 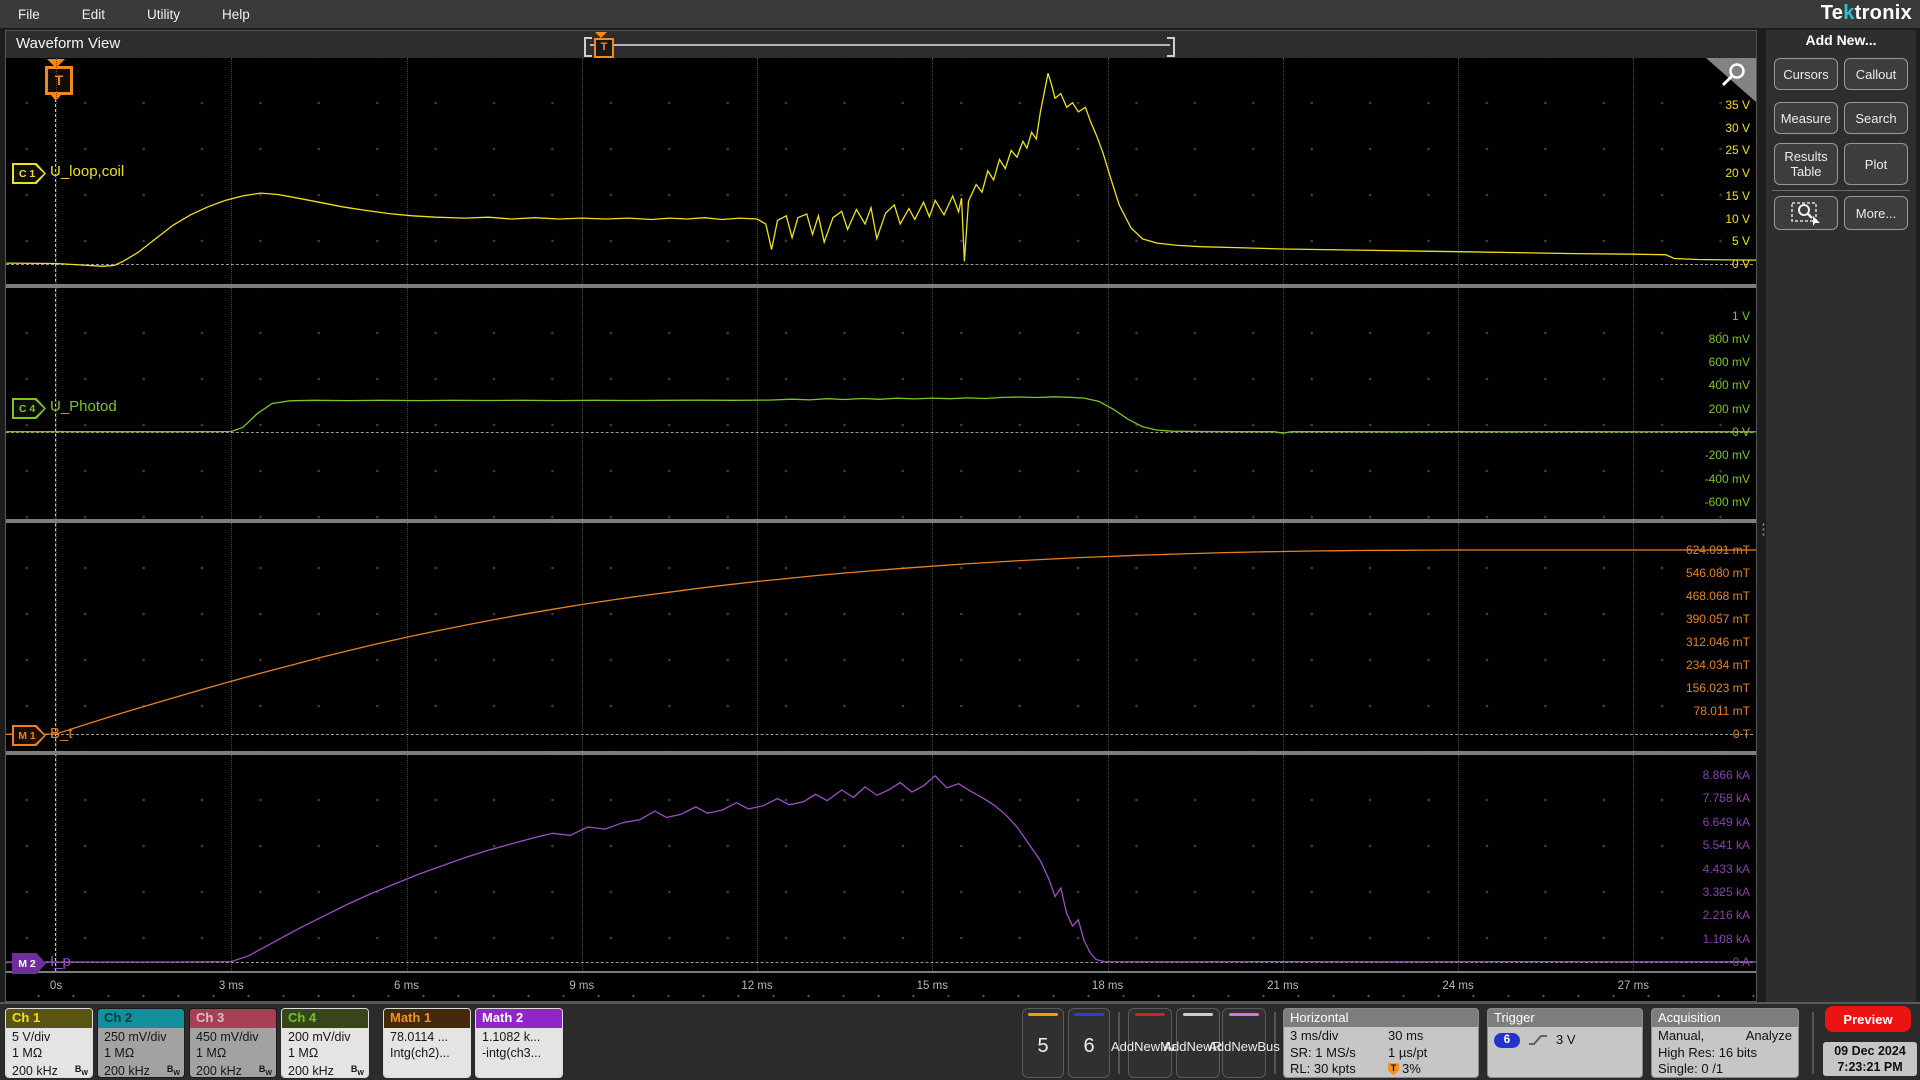 What do you see at coordinates (1849, 13) in the screenshot?
I see `logo-text-k: k` at bounding box center [1849, 13].